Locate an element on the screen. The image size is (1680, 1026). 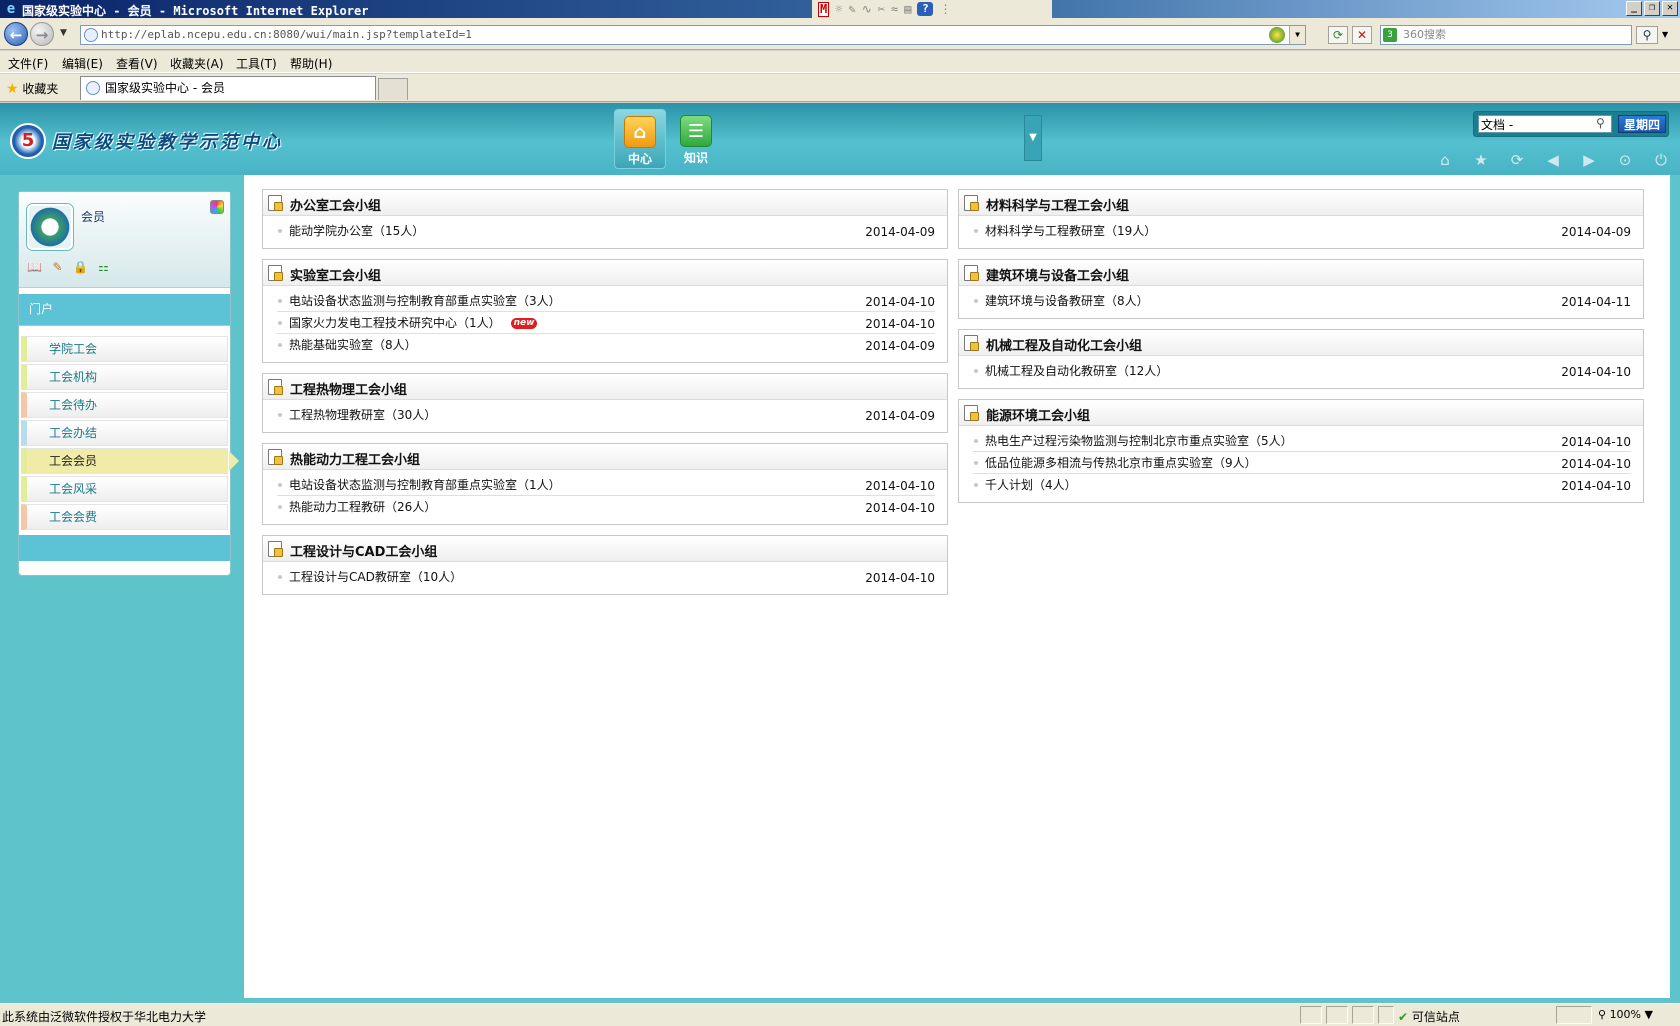
new-tab-button is located at coordinates (393, 89).